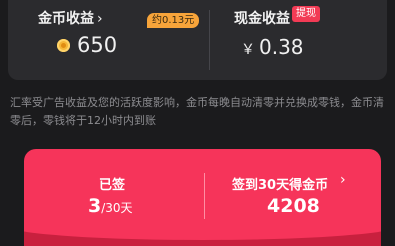 The width and height of the screenshot is (395, 246). I want to click on coin-balance-value: 650, so click(97, 45).